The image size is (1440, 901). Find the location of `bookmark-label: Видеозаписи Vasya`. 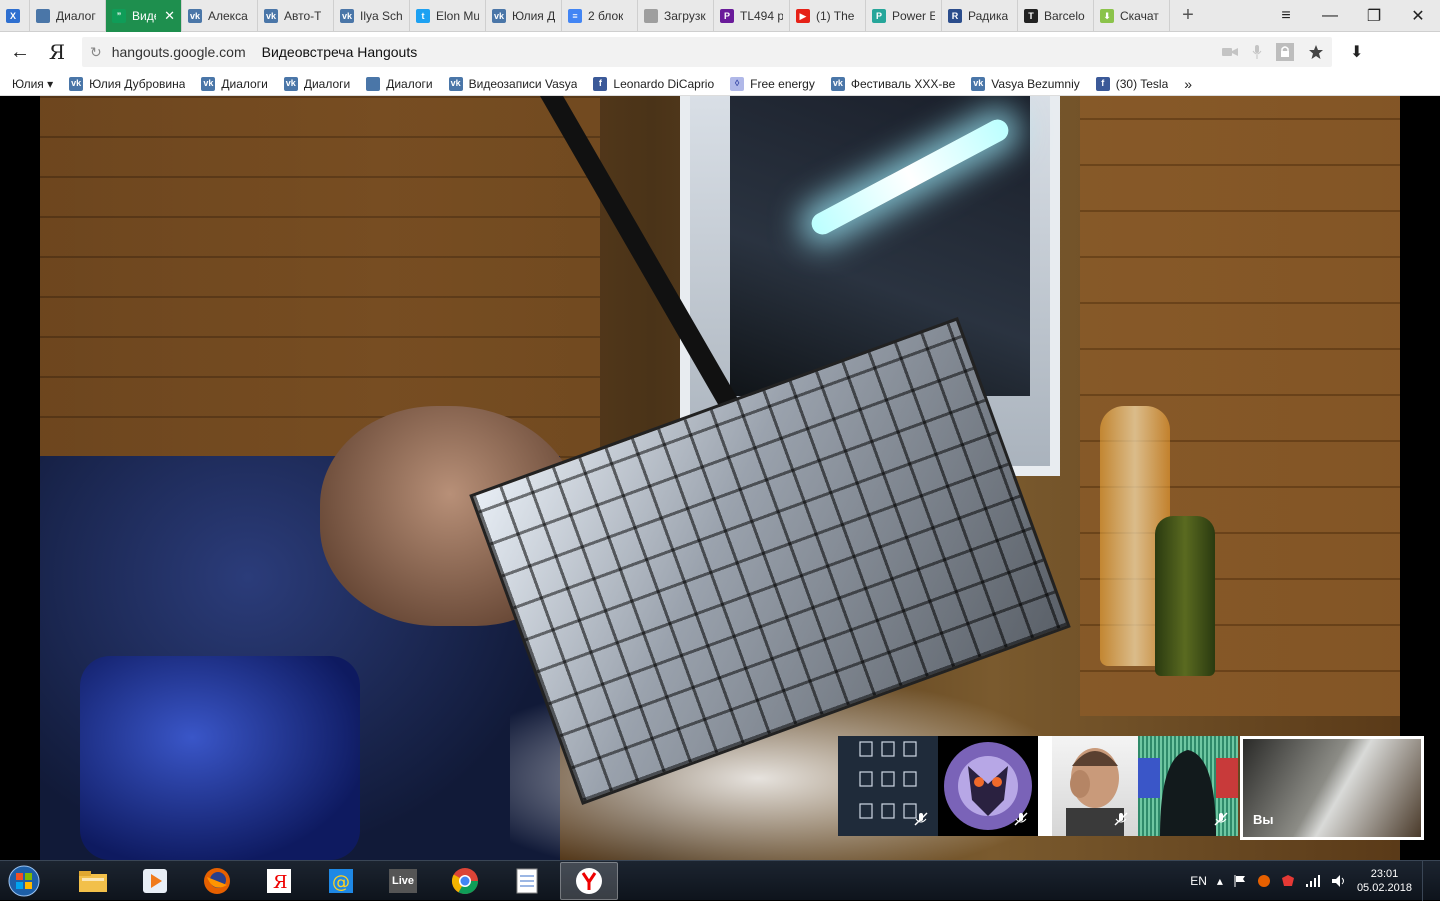

bookmark-label: Видеозаписи Vasya is located at coordinates (523, 83).